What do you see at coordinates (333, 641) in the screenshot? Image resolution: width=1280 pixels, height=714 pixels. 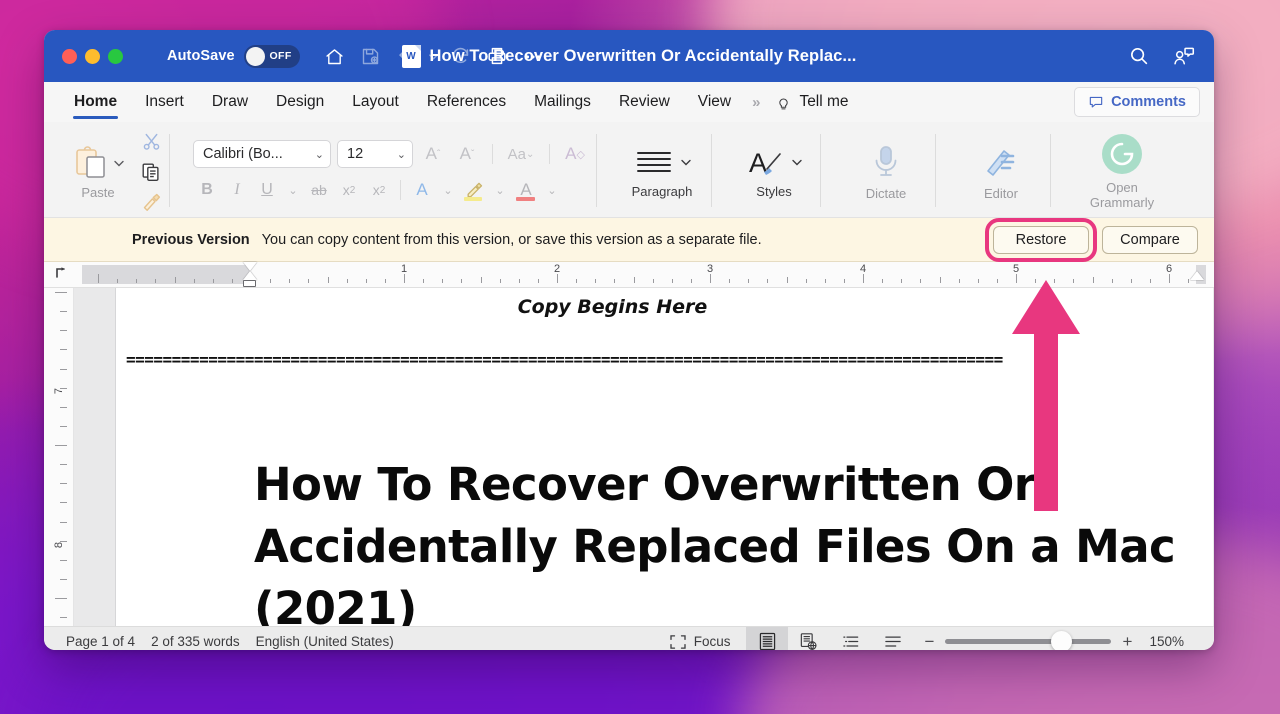 I see `language-indicator: English (United States)` at bounding box center [333, 641].